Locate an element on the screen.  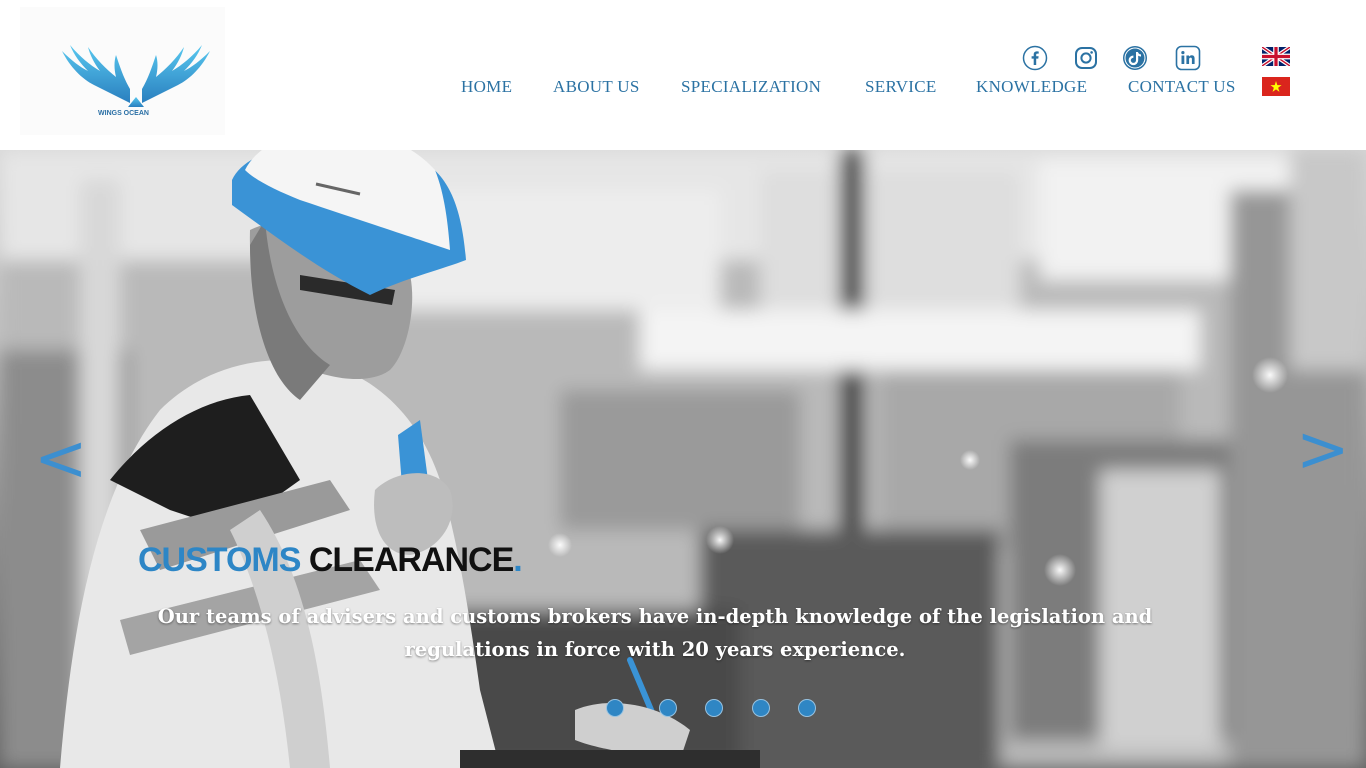
nav-contact-us: CONTACT US is located at coordinates (1182, 87).